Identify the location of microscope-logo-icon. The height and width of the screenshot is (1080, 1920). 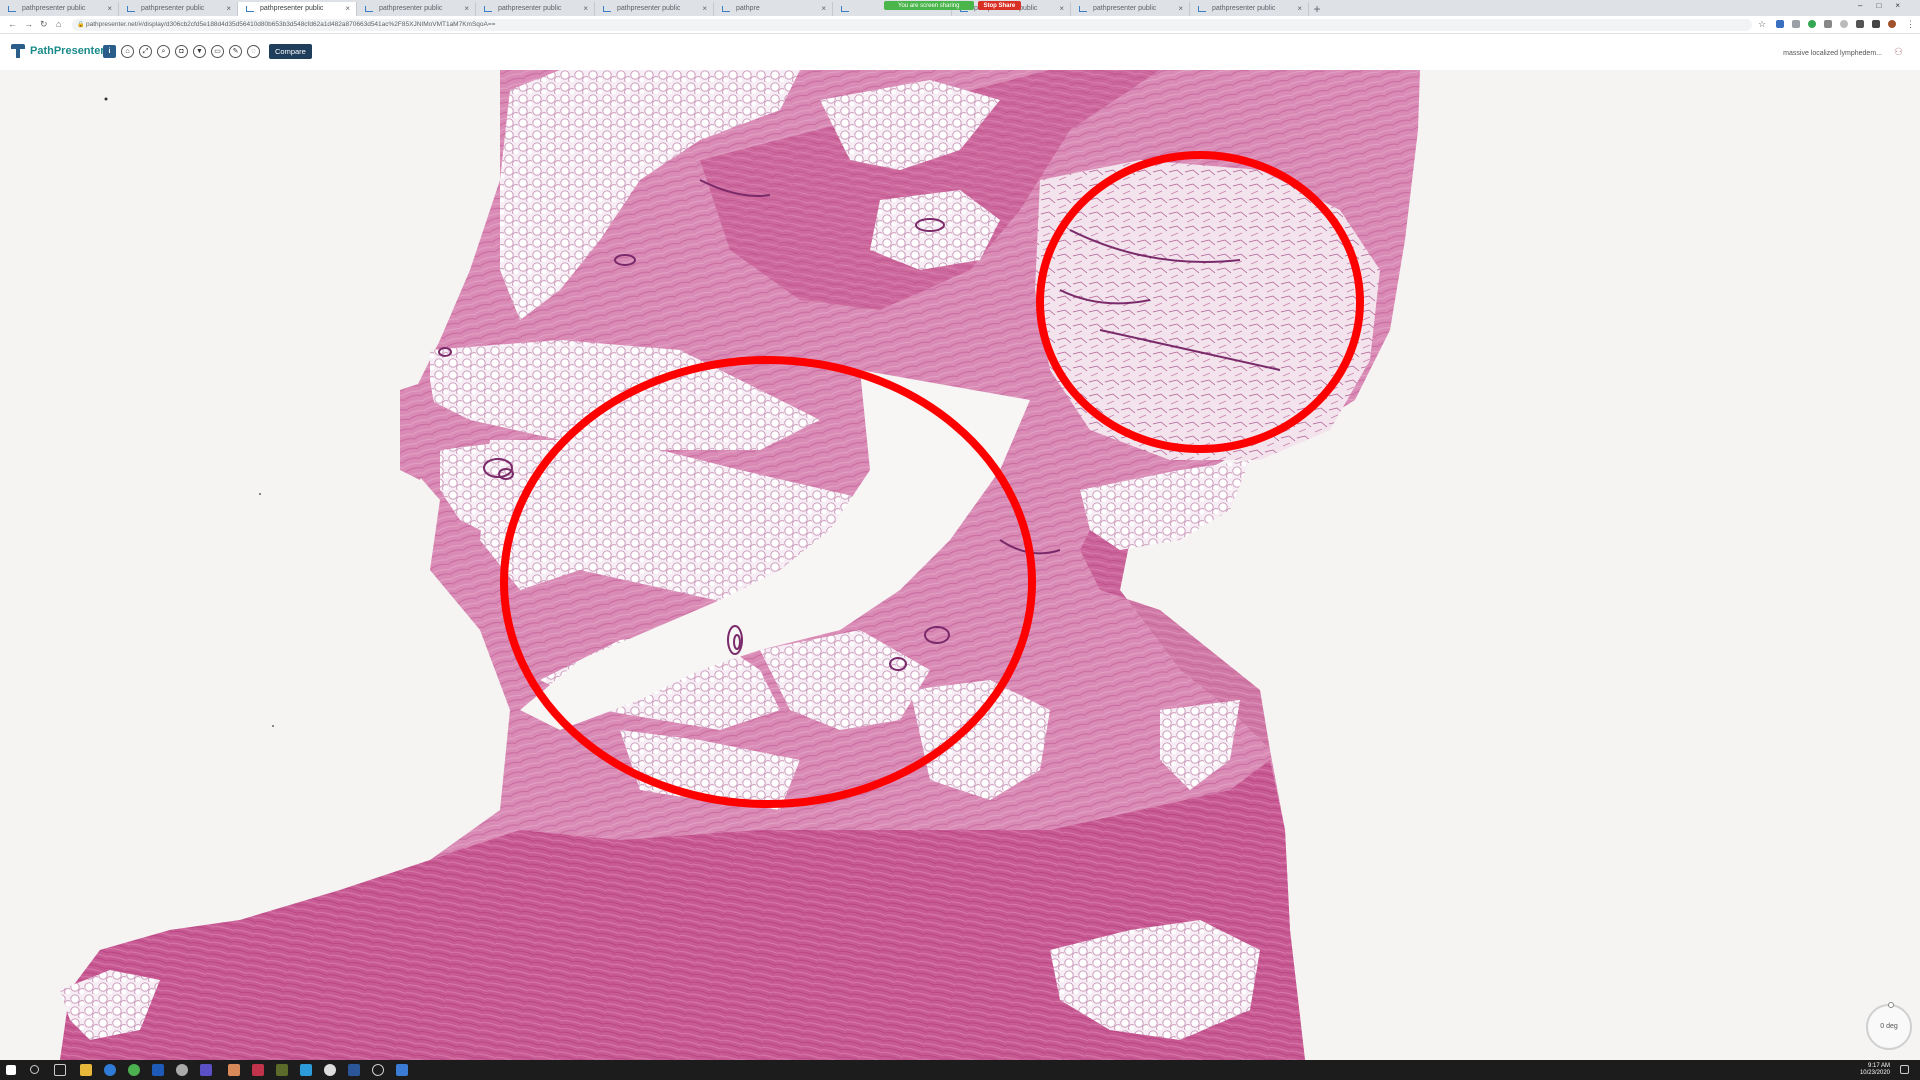
(18, 51).